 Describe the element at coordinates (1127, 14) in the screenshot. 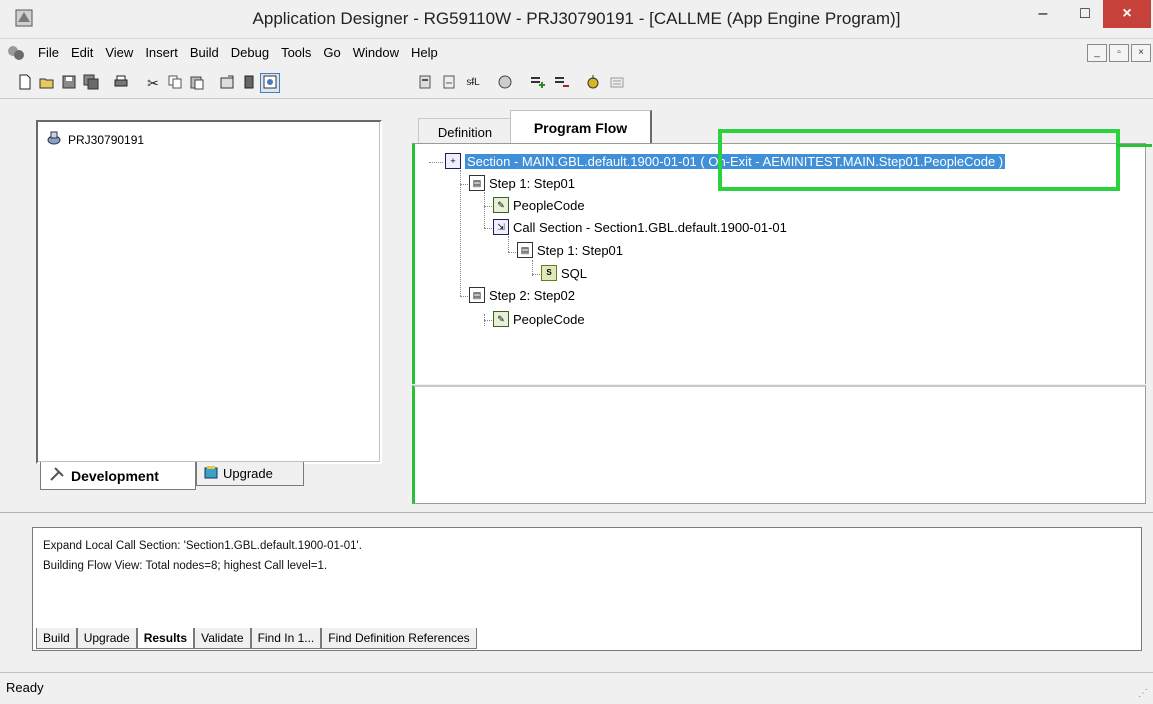

I see `close-button: ×` at that location.